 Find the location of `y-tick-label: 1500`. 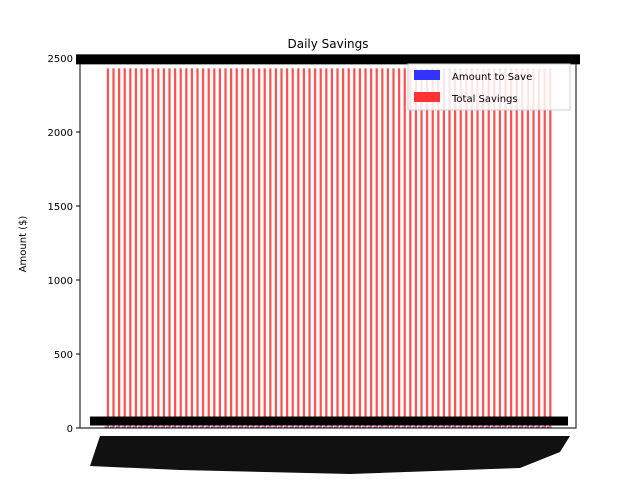

y-tick-label: 1500 is located at coordinates (60, 207).